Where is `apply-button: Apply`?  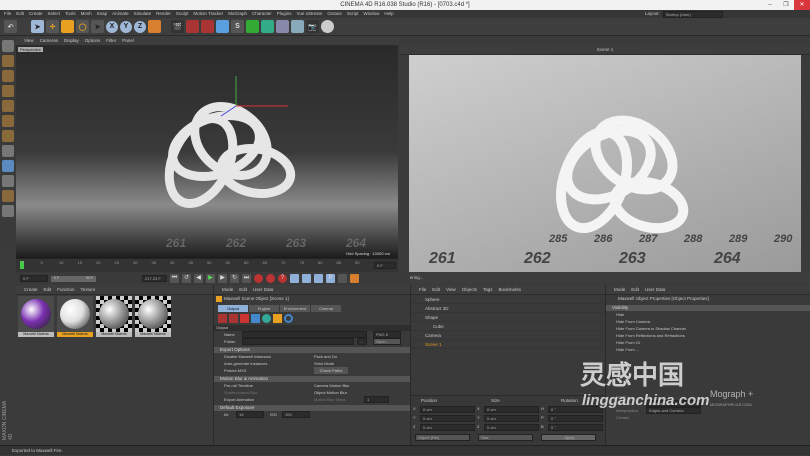 apply-button: Apply is located at coordinates (568, 437).